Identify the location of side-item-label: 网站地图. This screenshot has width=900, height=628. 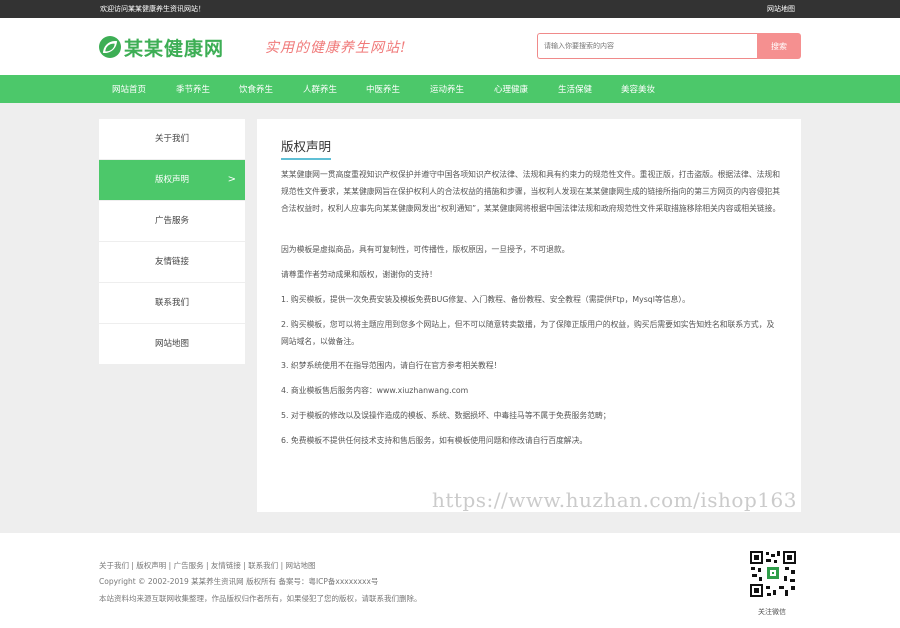
(171, 344).